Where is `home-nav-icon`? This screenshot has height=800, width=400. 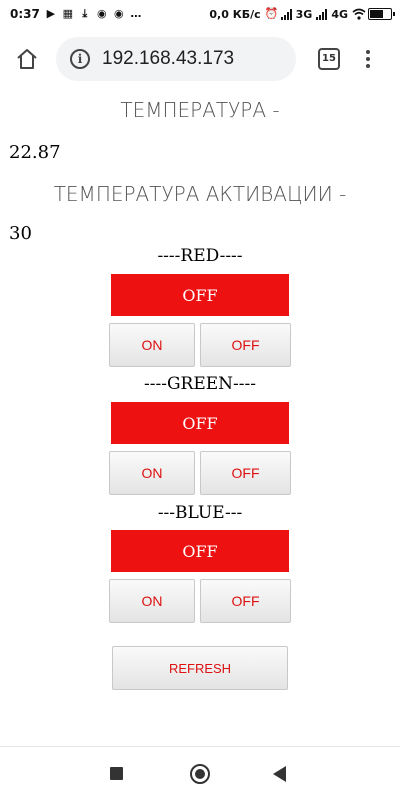 home-nav-icon is located at coordinates (200, 774).